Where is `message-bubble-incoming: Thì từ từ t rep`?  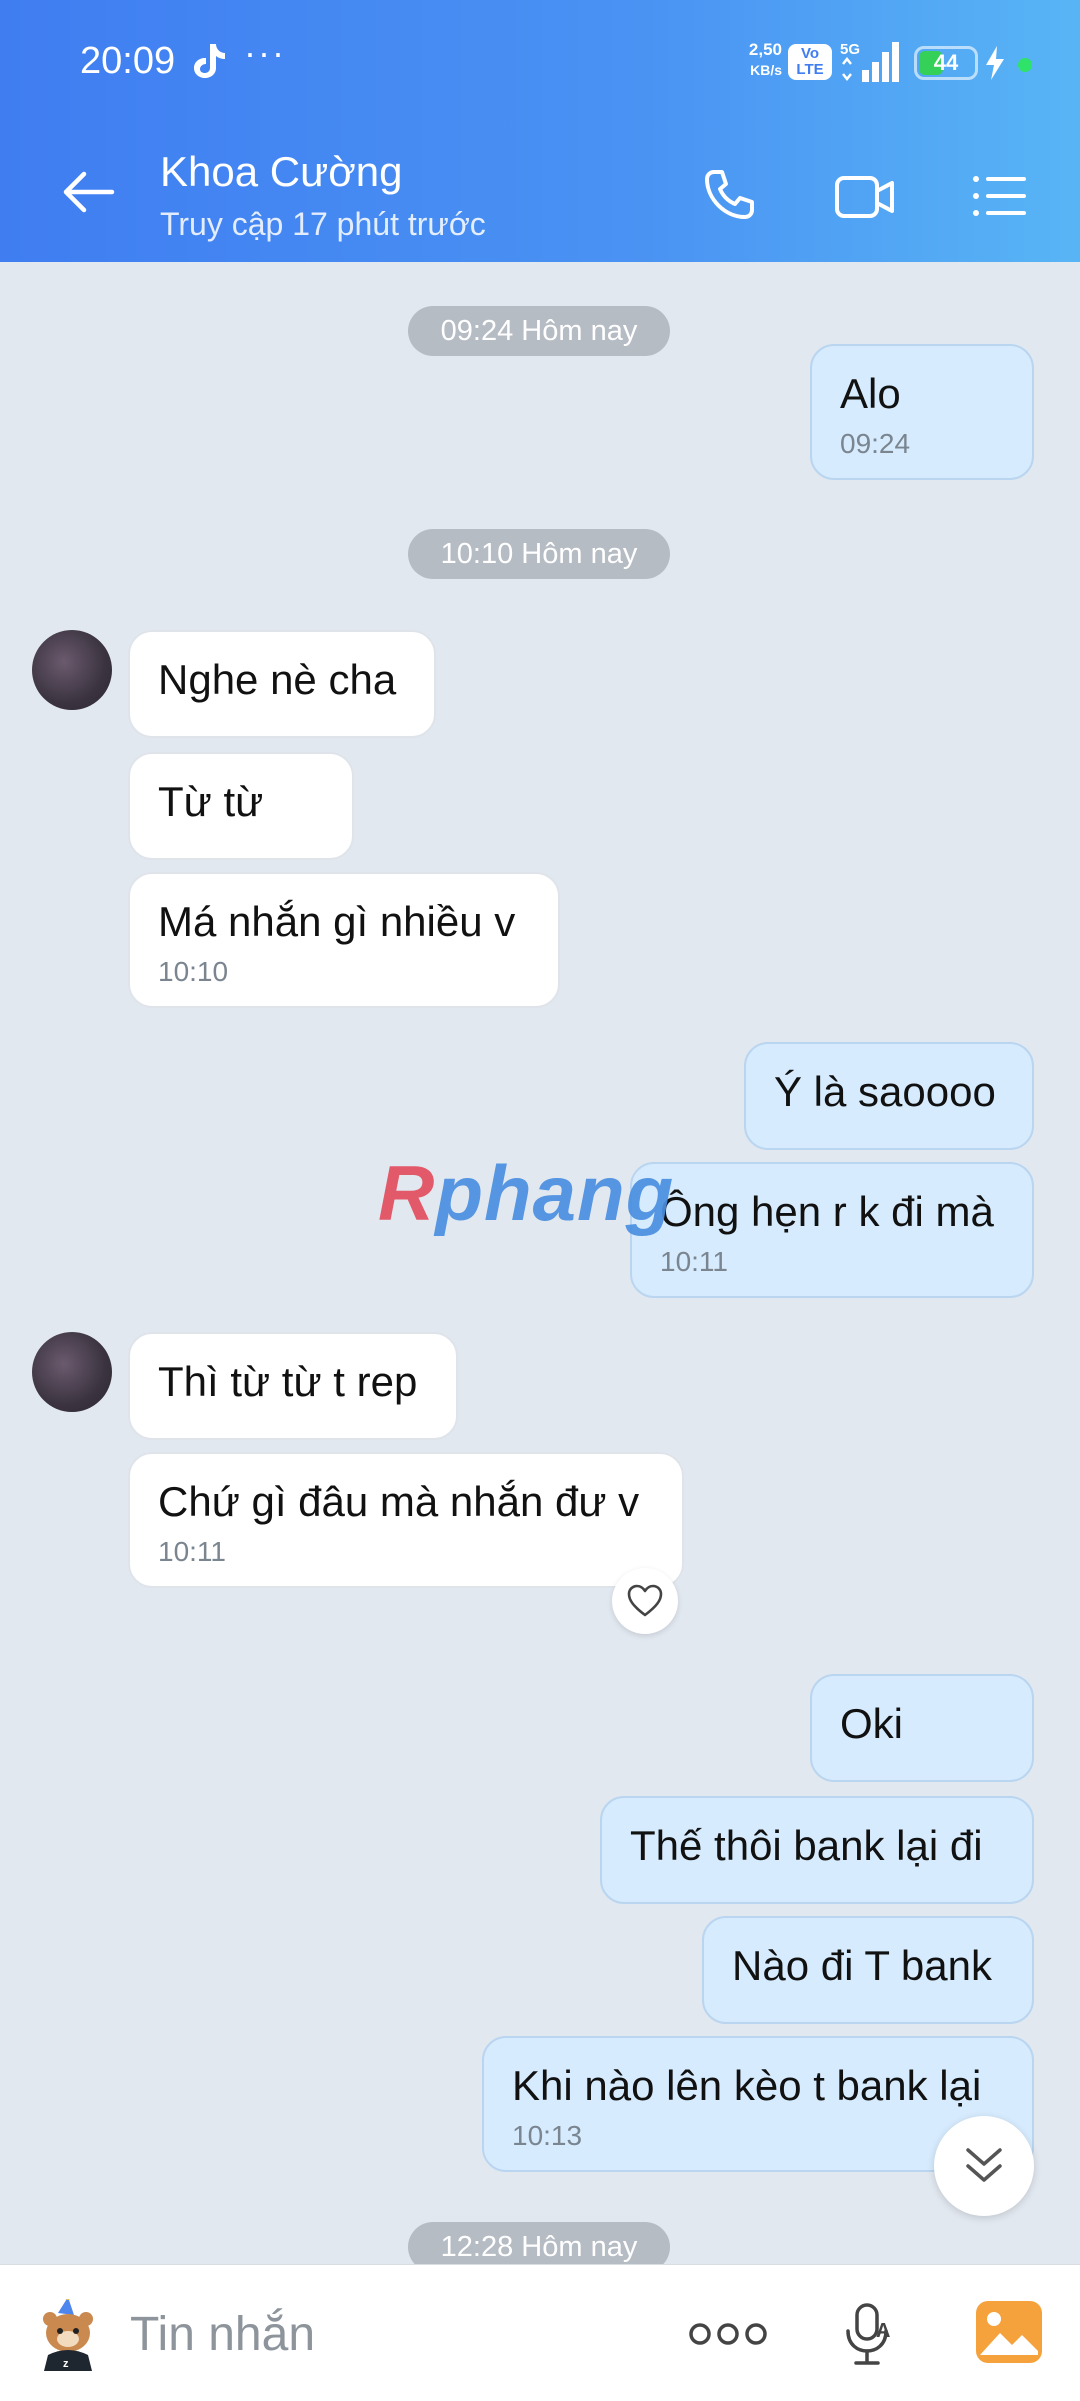 message-bubble-incoming: Thì từ từ t rep is located at coordinates (293, 1386).